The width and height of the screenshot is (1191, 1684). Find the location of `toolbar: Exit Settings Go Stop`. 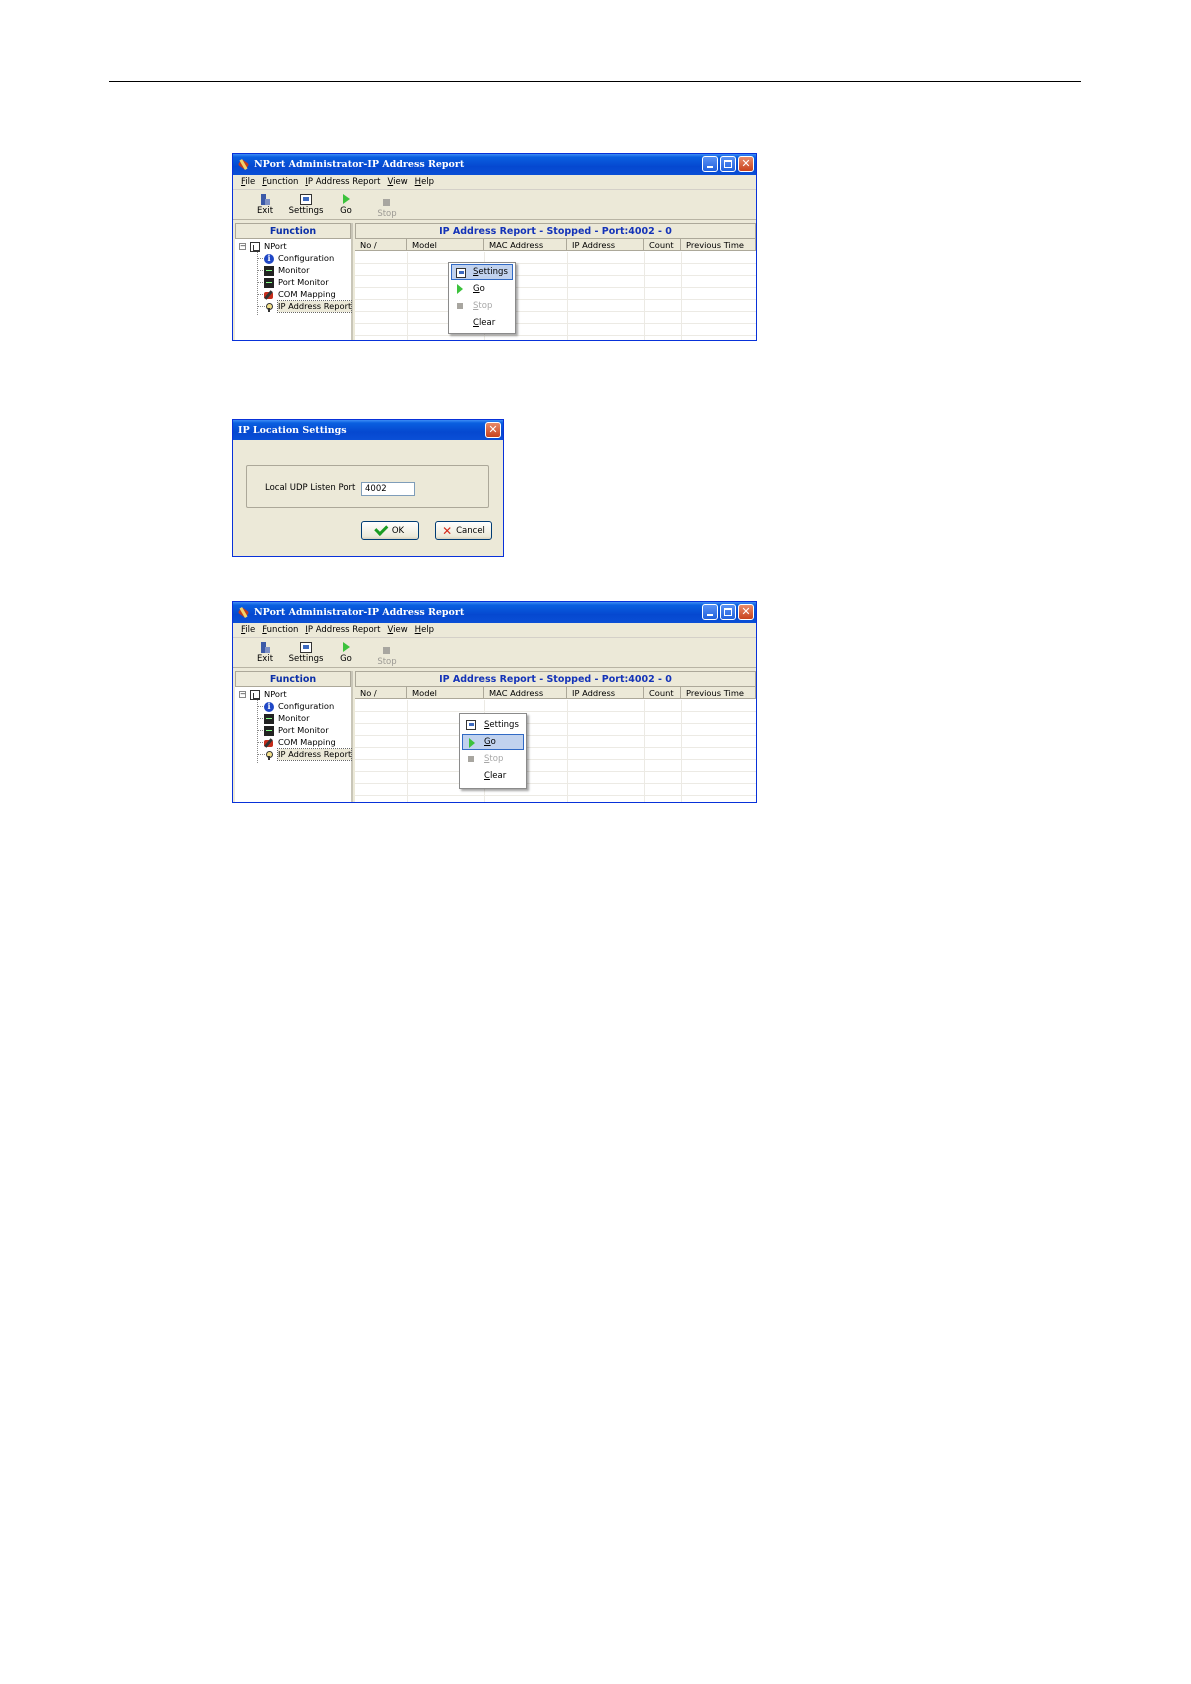

toolbar: Exit Settings Go Stop is located at coordinates (494, 653).